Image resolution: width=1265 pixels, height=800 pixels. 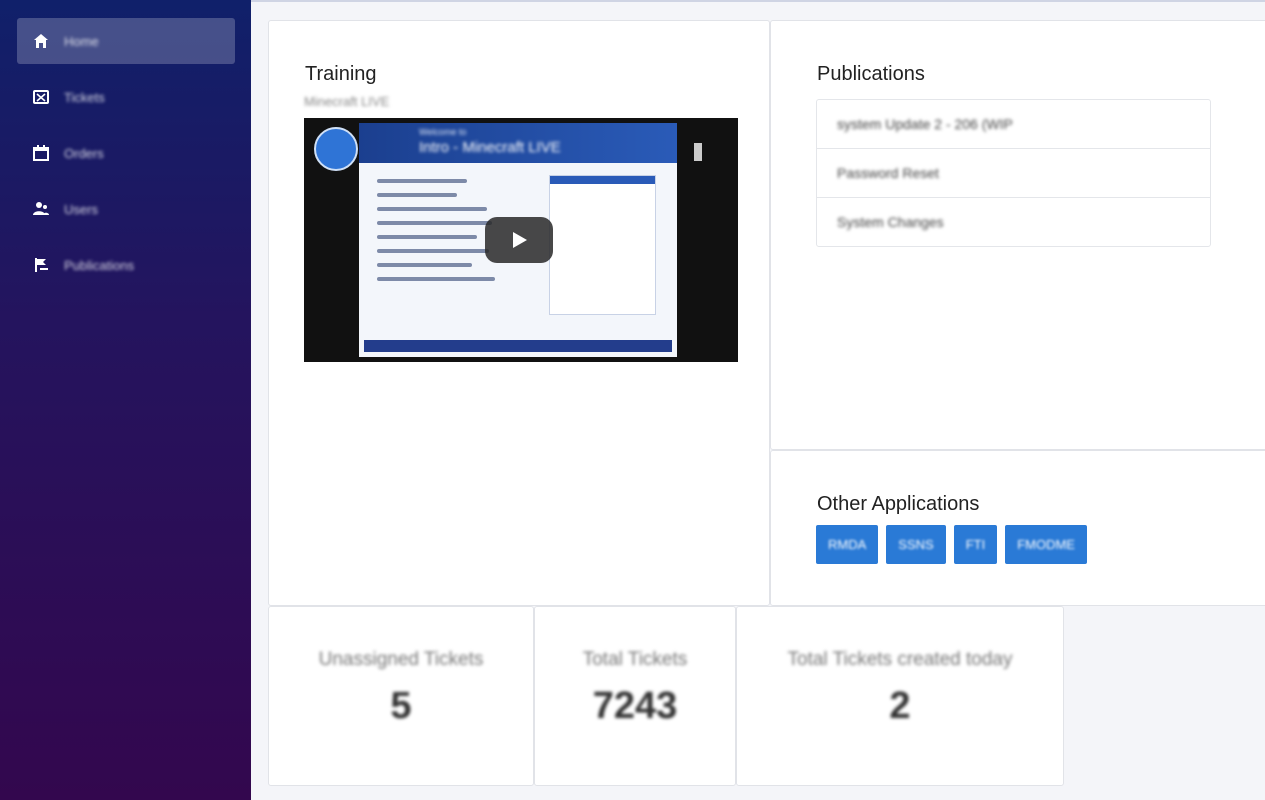 What do you see at coordinates (41, 265) in the screenshot?
I see `flag-icon` at bounding box center [41, 265].